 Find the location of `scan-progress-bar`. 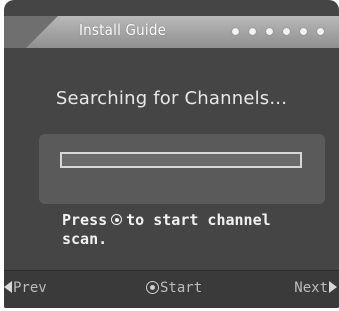

scan-progress-bar is located at coordinates (181, 160).